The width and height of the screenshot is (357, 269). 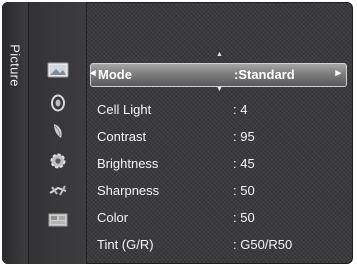 I want to click on sound-icon, so click(x=58, y=103).